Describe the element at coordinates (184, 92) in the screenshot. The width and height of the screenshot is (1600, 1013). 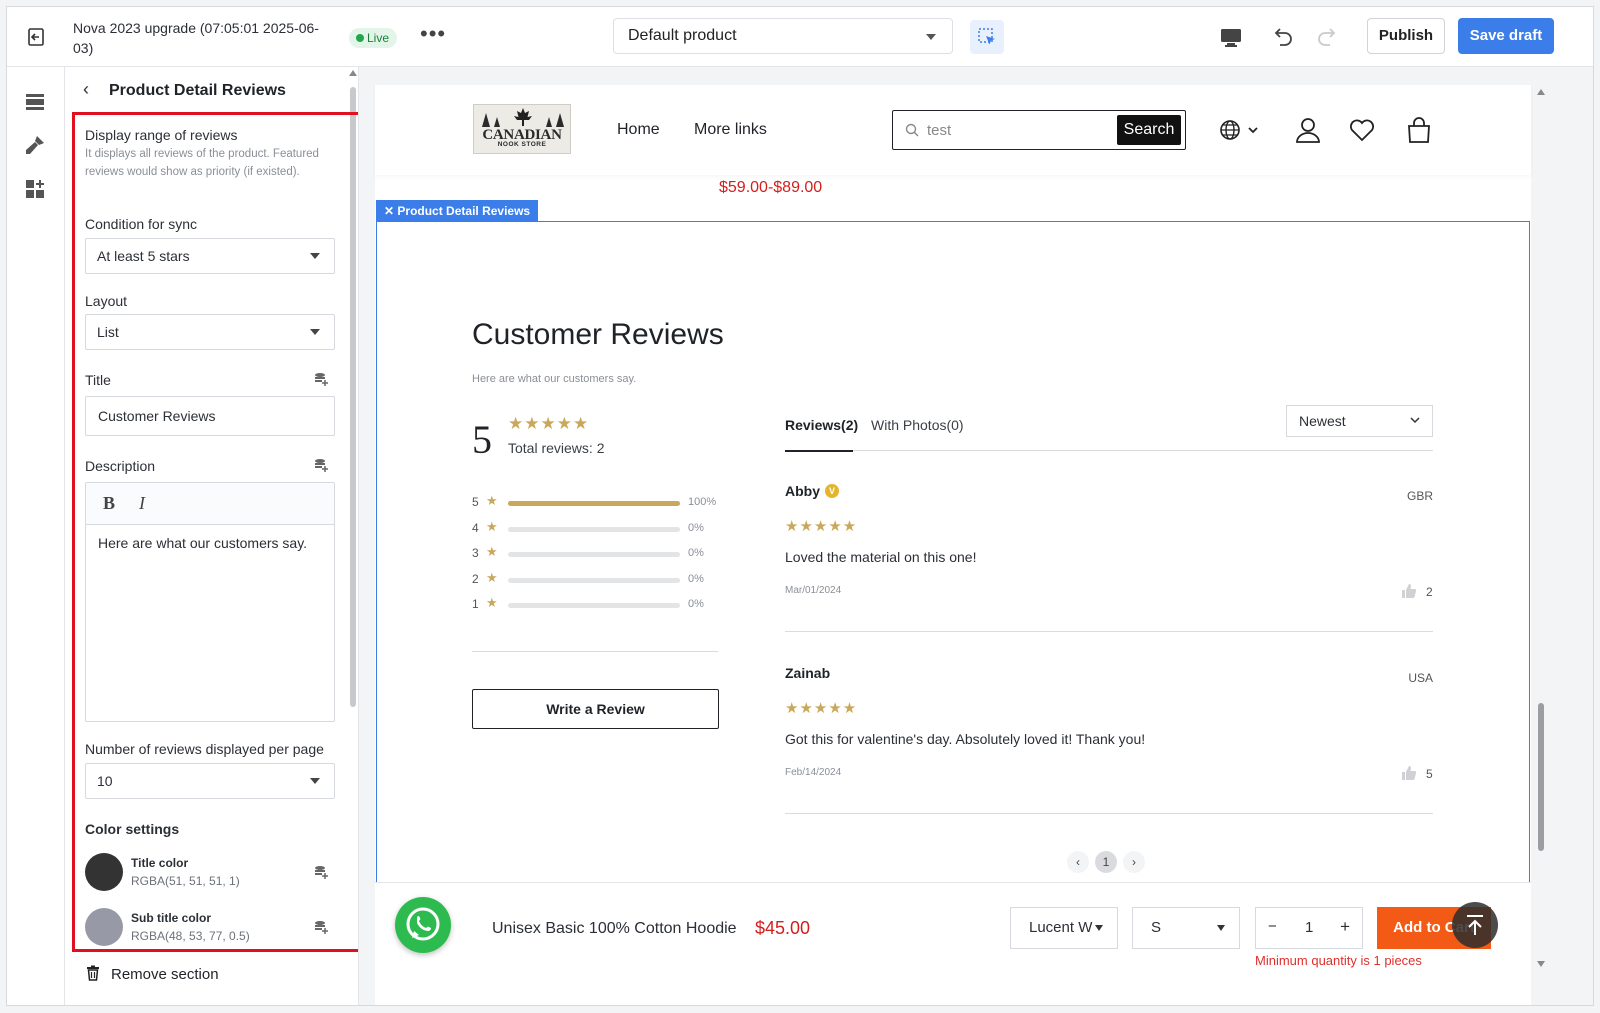
I see `panel-header: ‹ Product Detail Reviews` at that location.